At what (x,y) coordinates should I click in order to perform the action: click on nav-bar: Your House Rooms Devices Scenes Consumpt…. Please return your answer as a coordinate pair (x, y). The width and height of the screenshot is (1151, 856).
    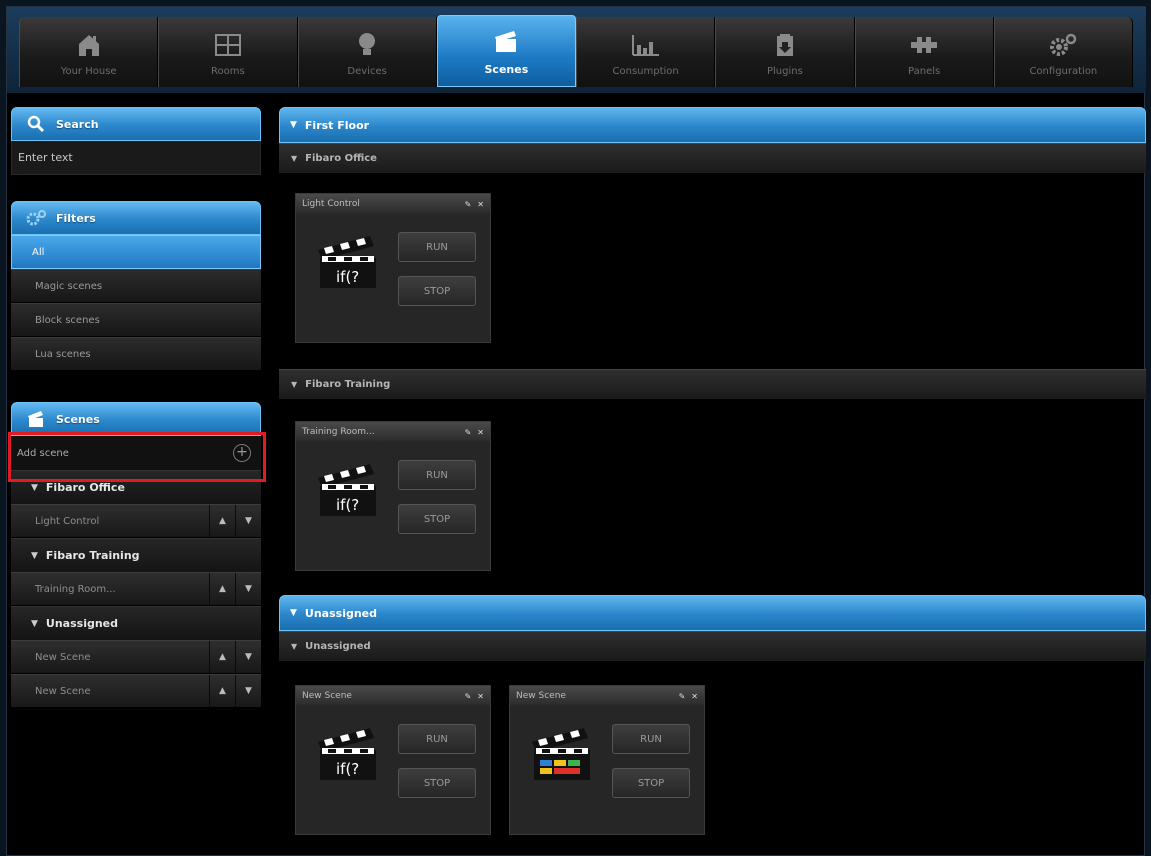
    Looking at the image, I should click on (576, 51).